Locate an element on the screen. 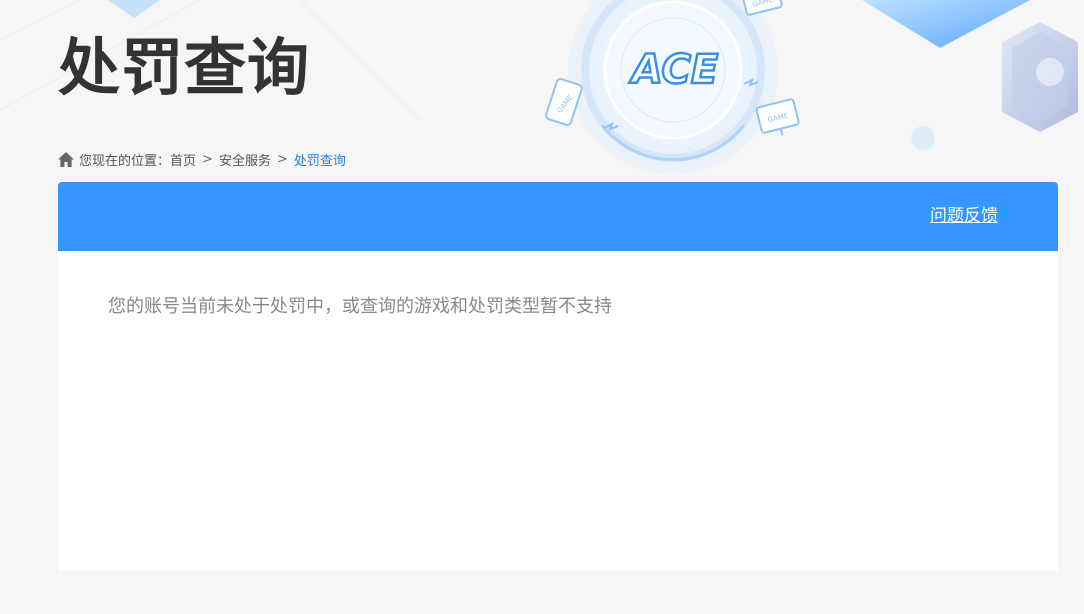  result-message: 您的账号当前未处于处罚中，或查询的游戏和处罚类型暂不支持 is located at coordinates (360, 306).